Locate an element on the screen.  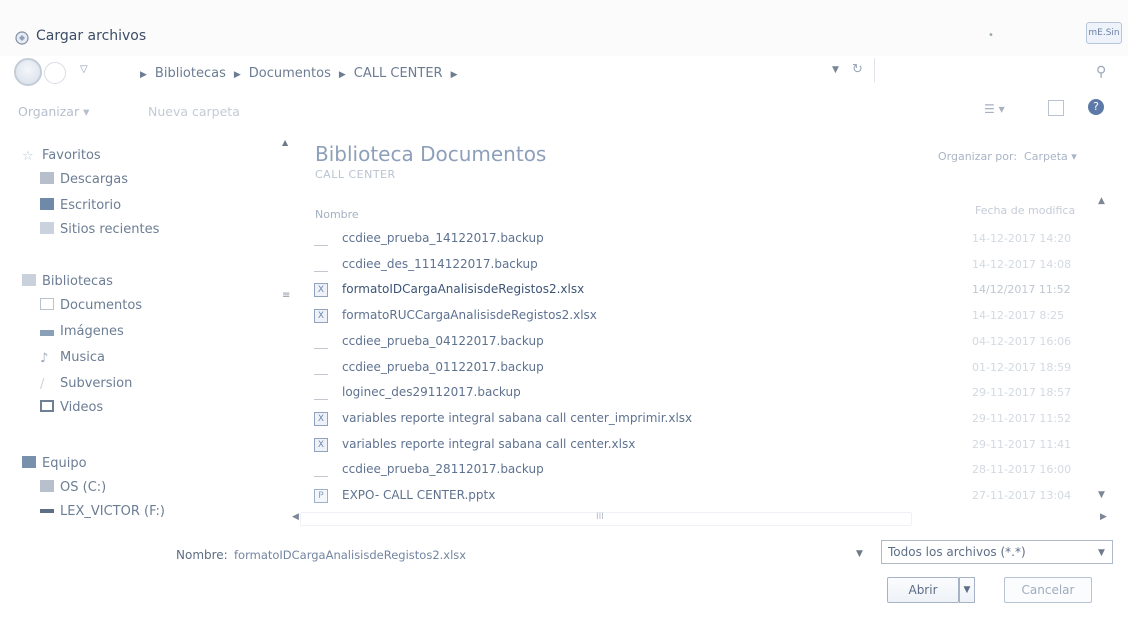
nav-equipo: Equipo is located at coordinates (54, 463).